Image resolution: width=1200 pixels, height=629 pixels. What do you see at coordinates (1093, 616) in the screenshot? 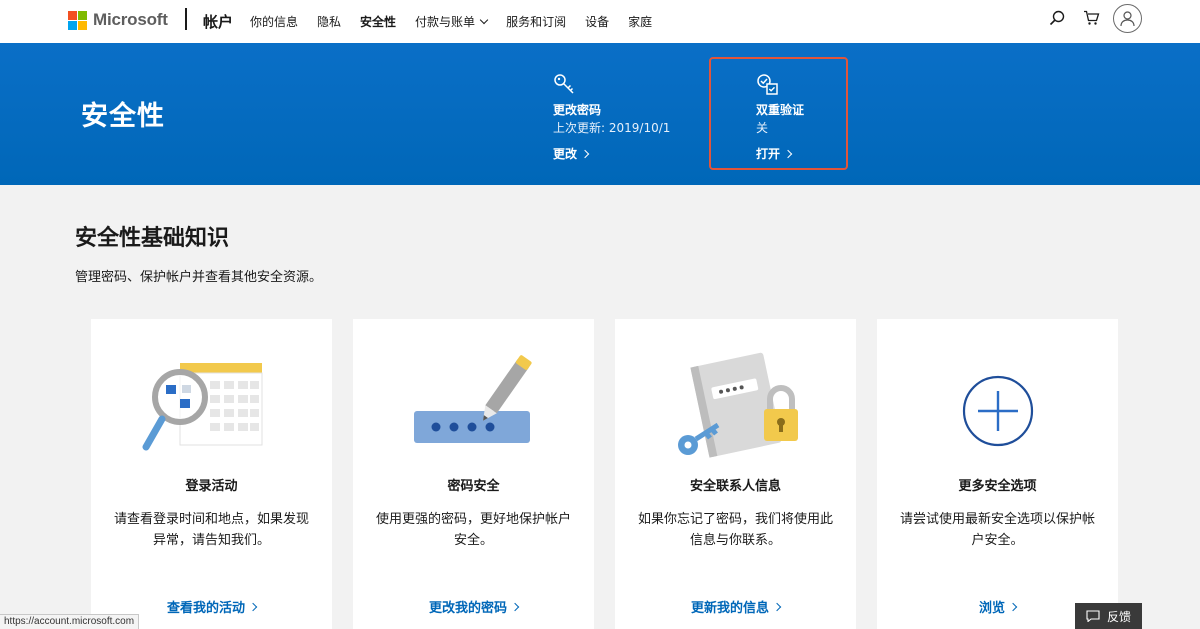
I see `comment-icon` at bounding box center [1093, 616].